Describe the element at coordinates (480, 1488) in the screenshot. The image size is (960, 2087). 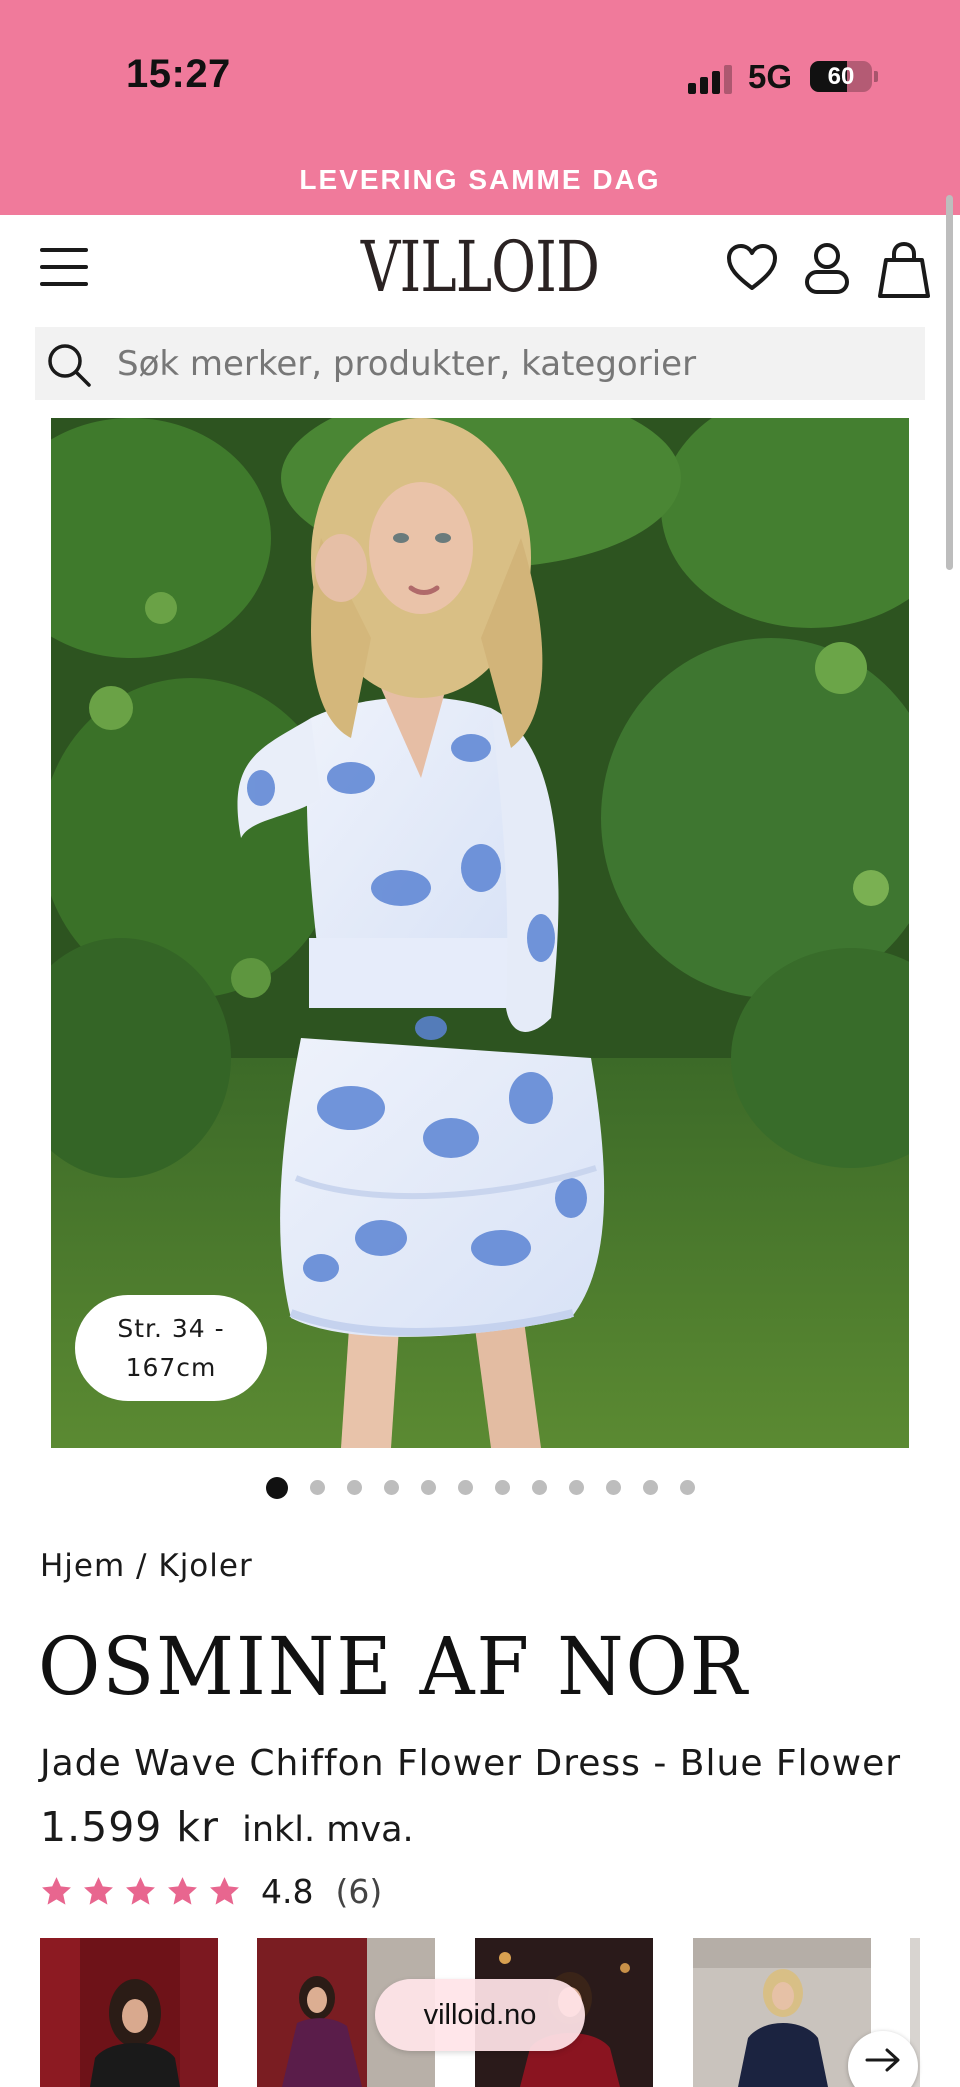
I see `carousel-dots` at that location.